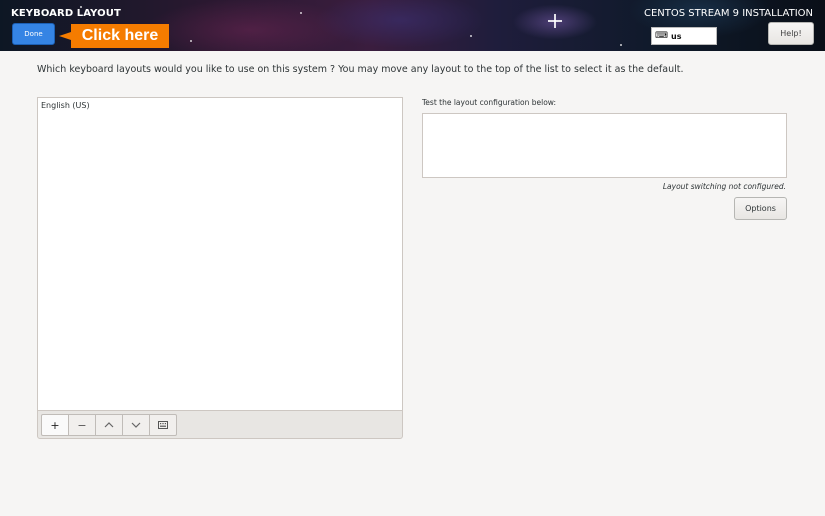 The image size is (825, 516). What do you see at coordinates (661, 36) in the screenshot?
I see `keyboard-icon: ⌨` at bounding box center [661, 36].